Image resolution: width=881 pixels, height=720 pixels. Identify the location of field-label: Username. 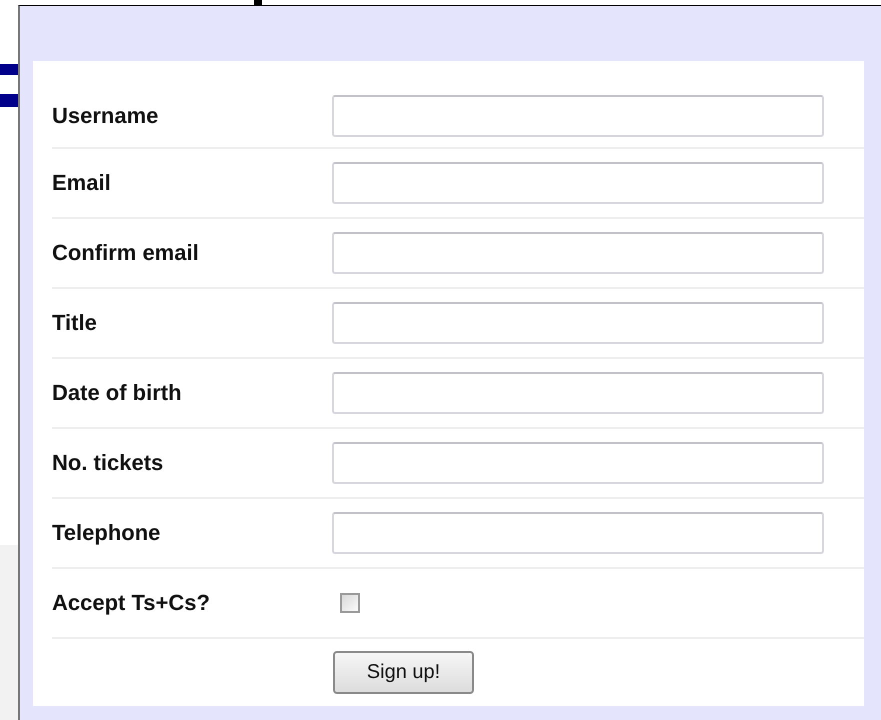
(106, 116).